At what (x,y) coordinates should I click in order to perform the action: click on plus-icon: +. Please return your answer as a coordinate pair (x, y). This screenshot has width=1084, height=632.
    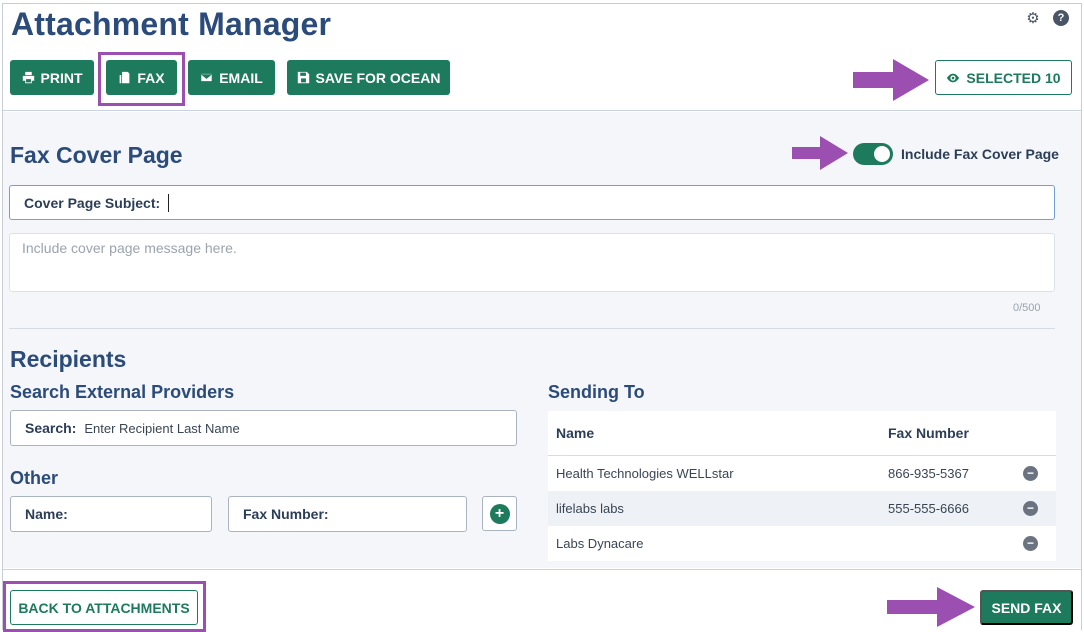
    Looking at the image, I should click on (499, 513).